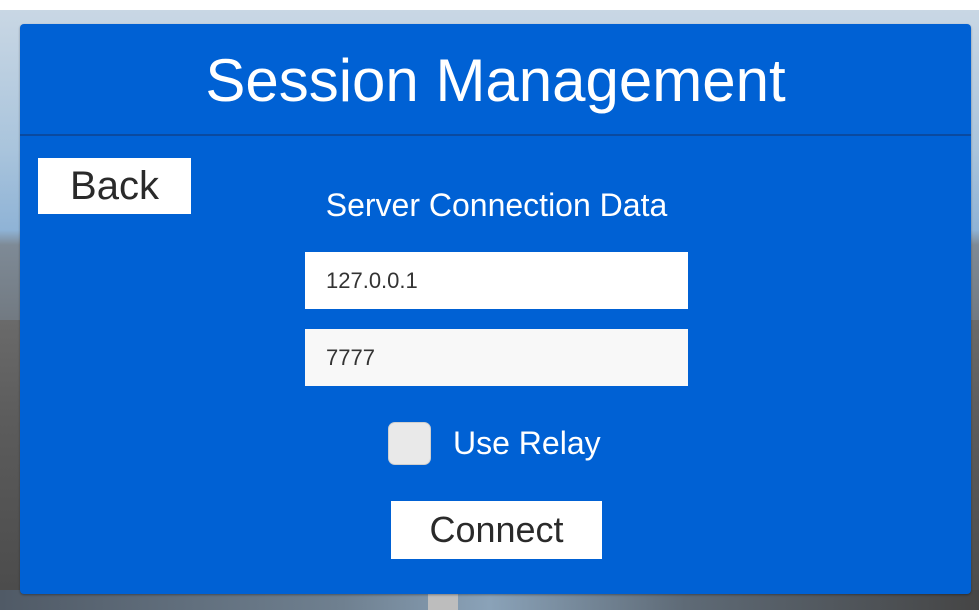  Describe the element at coordinates (496, 280) in the screenshot. I see `ip-address-input` at that location.